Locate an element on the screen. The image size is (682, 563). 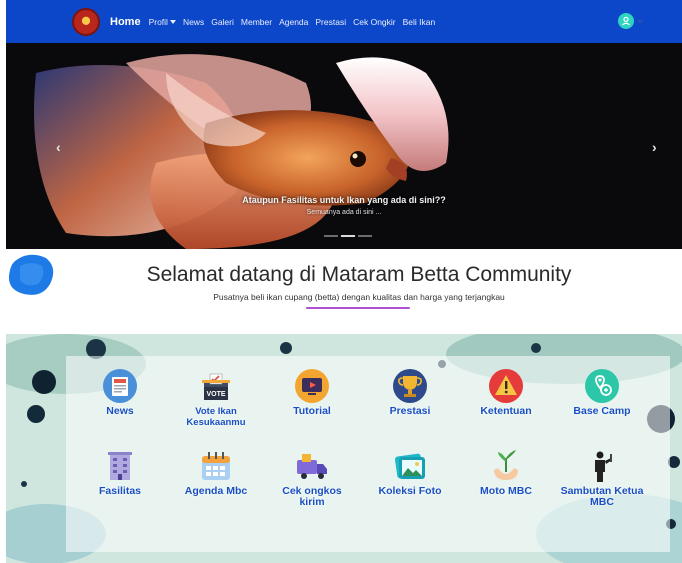
nav-profil: Profil is located at coordinates (162, 22).